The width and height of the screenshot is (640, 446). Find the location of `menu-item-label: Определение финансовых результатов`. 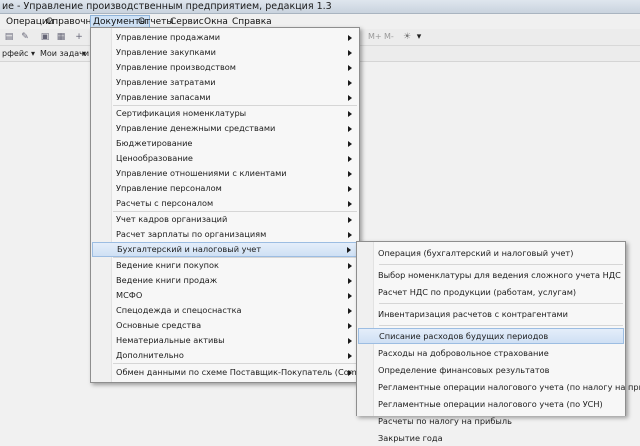

menu-item-label: Определение финансовых результатов is located at coordinates (464, 370).